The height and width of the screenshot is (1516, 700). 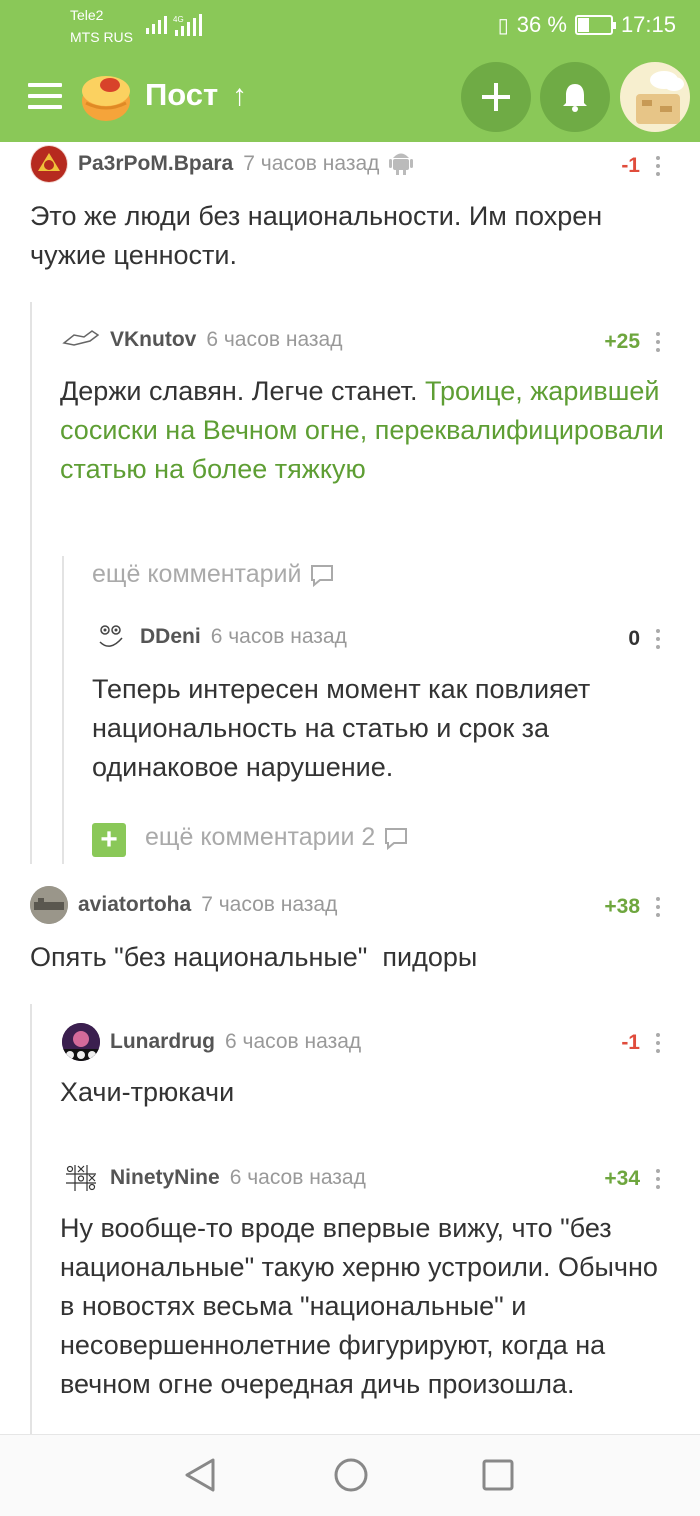 What do you see at coordinates (45, 96) in the screenshot?
I see `hamburger-icon` at bounding box center [45, 96].